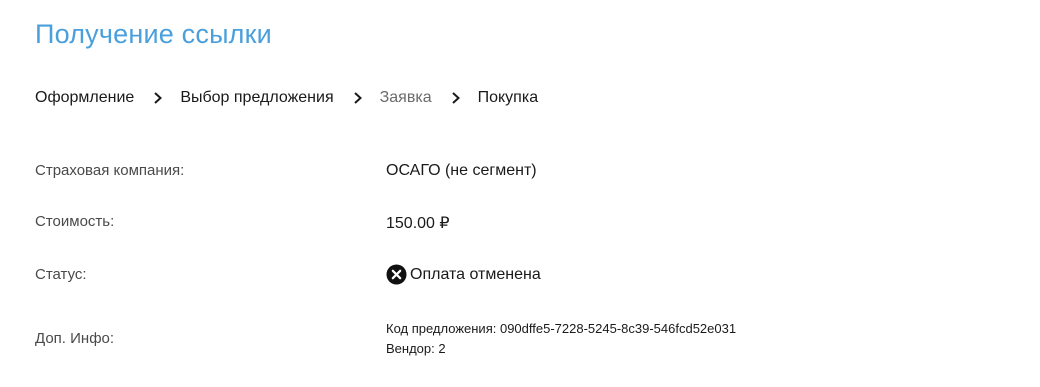  What do you see at coordinates (153, 34) in the screenshot?
I see `page-title: Получение ссылки` at bounding box center [153, 34].